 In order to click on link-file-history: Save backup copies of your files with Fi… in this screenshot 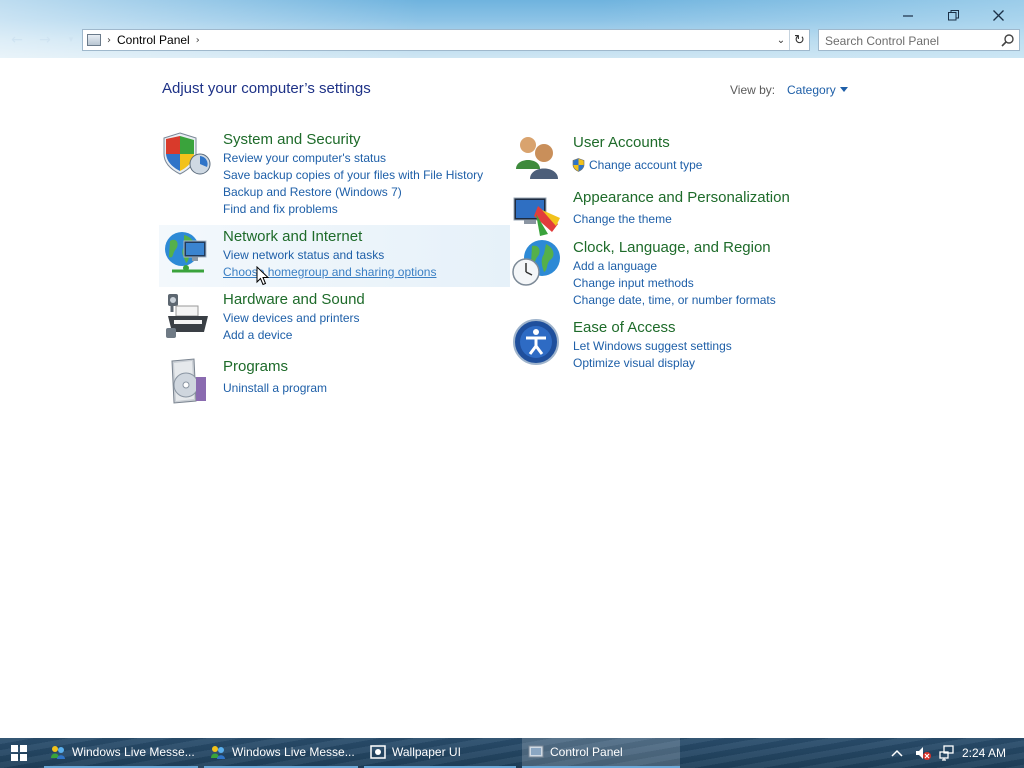, I will do `click(353, 175)`.